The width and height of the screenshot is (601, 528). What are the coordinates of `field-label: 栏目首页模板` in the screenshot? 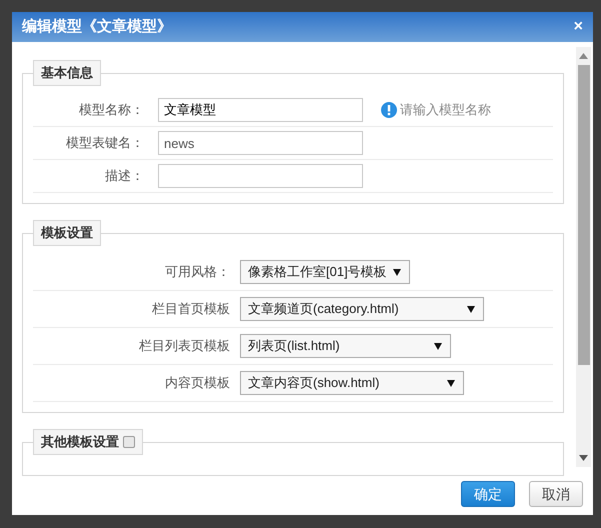 It's located at (191, 309).